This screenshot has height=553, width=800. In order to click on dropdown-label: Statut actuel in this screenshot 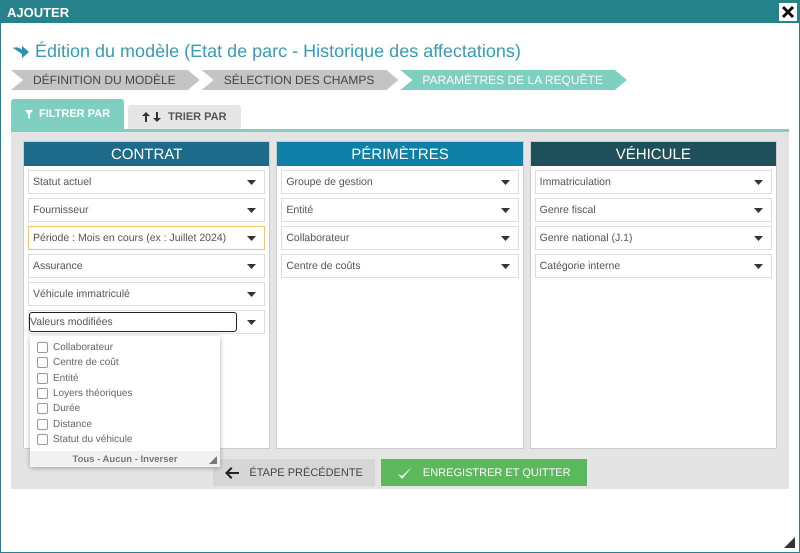, I will do `click(62, 182)`.